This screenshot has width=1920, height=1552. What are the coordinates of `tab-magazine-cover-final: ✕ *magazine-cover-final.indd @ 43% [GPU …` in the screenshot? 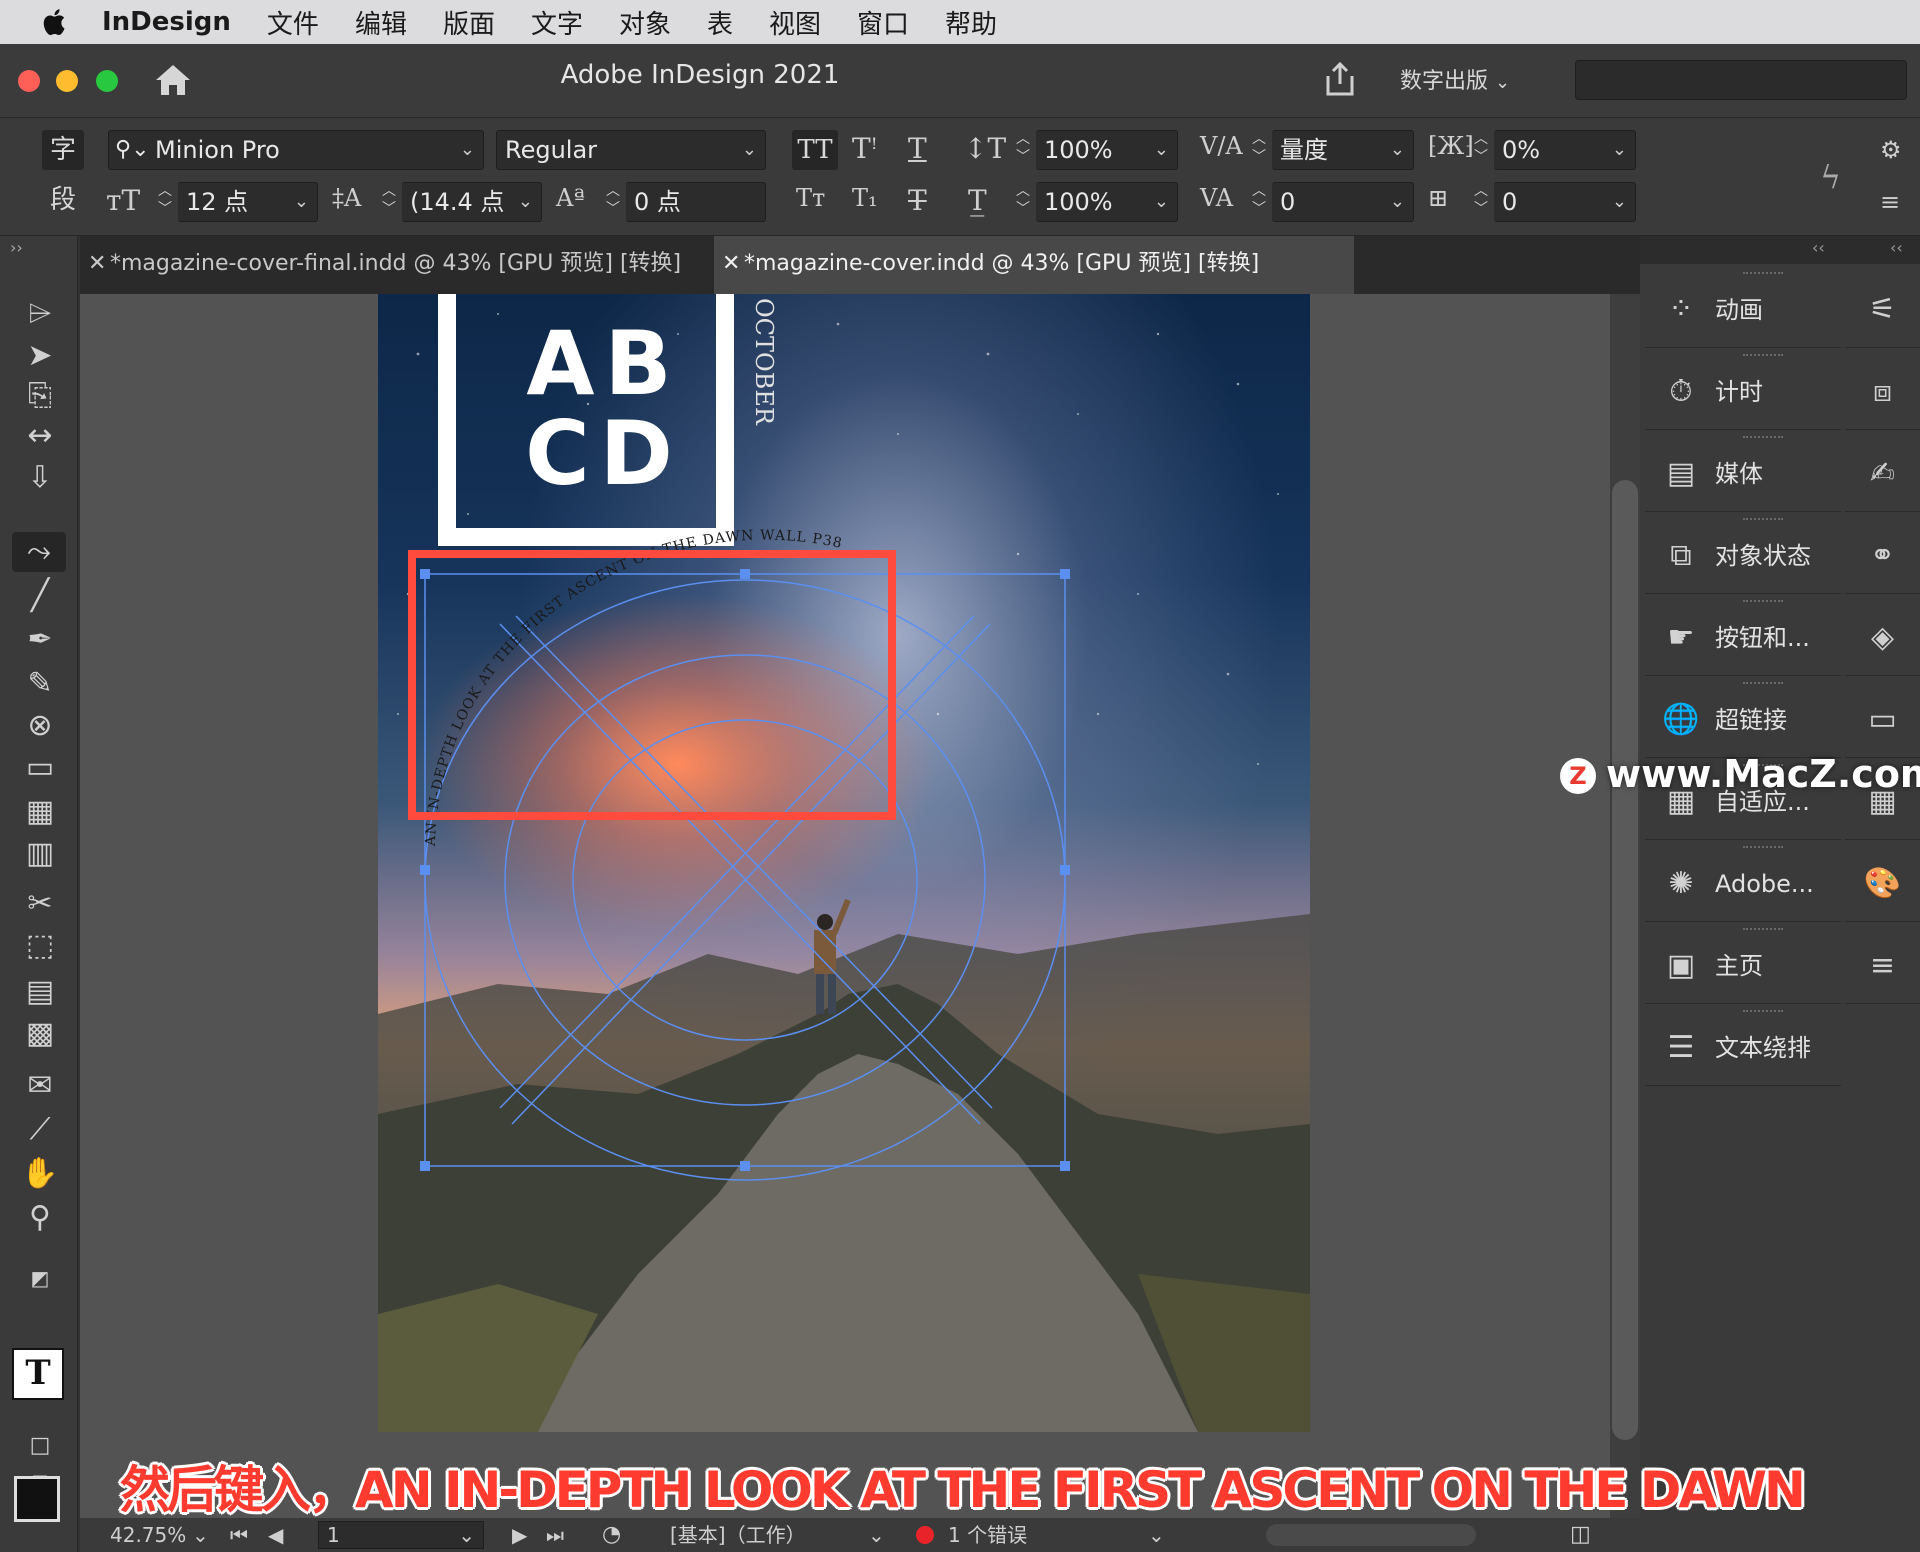 It's located at (386, 265).